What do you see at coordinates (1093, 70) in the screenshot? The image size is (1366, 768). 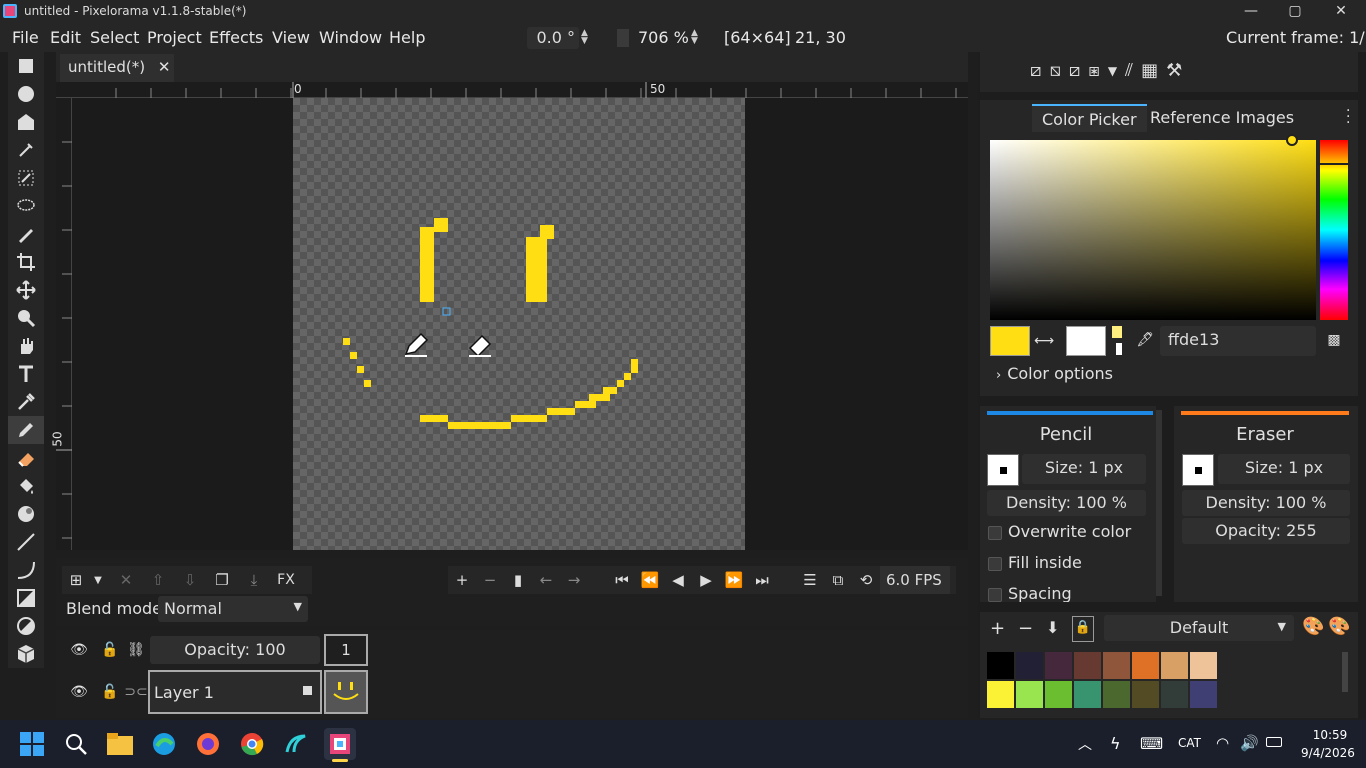 I see `mirror-xy-icon: ⧆` at bounding box center [1093, 70].